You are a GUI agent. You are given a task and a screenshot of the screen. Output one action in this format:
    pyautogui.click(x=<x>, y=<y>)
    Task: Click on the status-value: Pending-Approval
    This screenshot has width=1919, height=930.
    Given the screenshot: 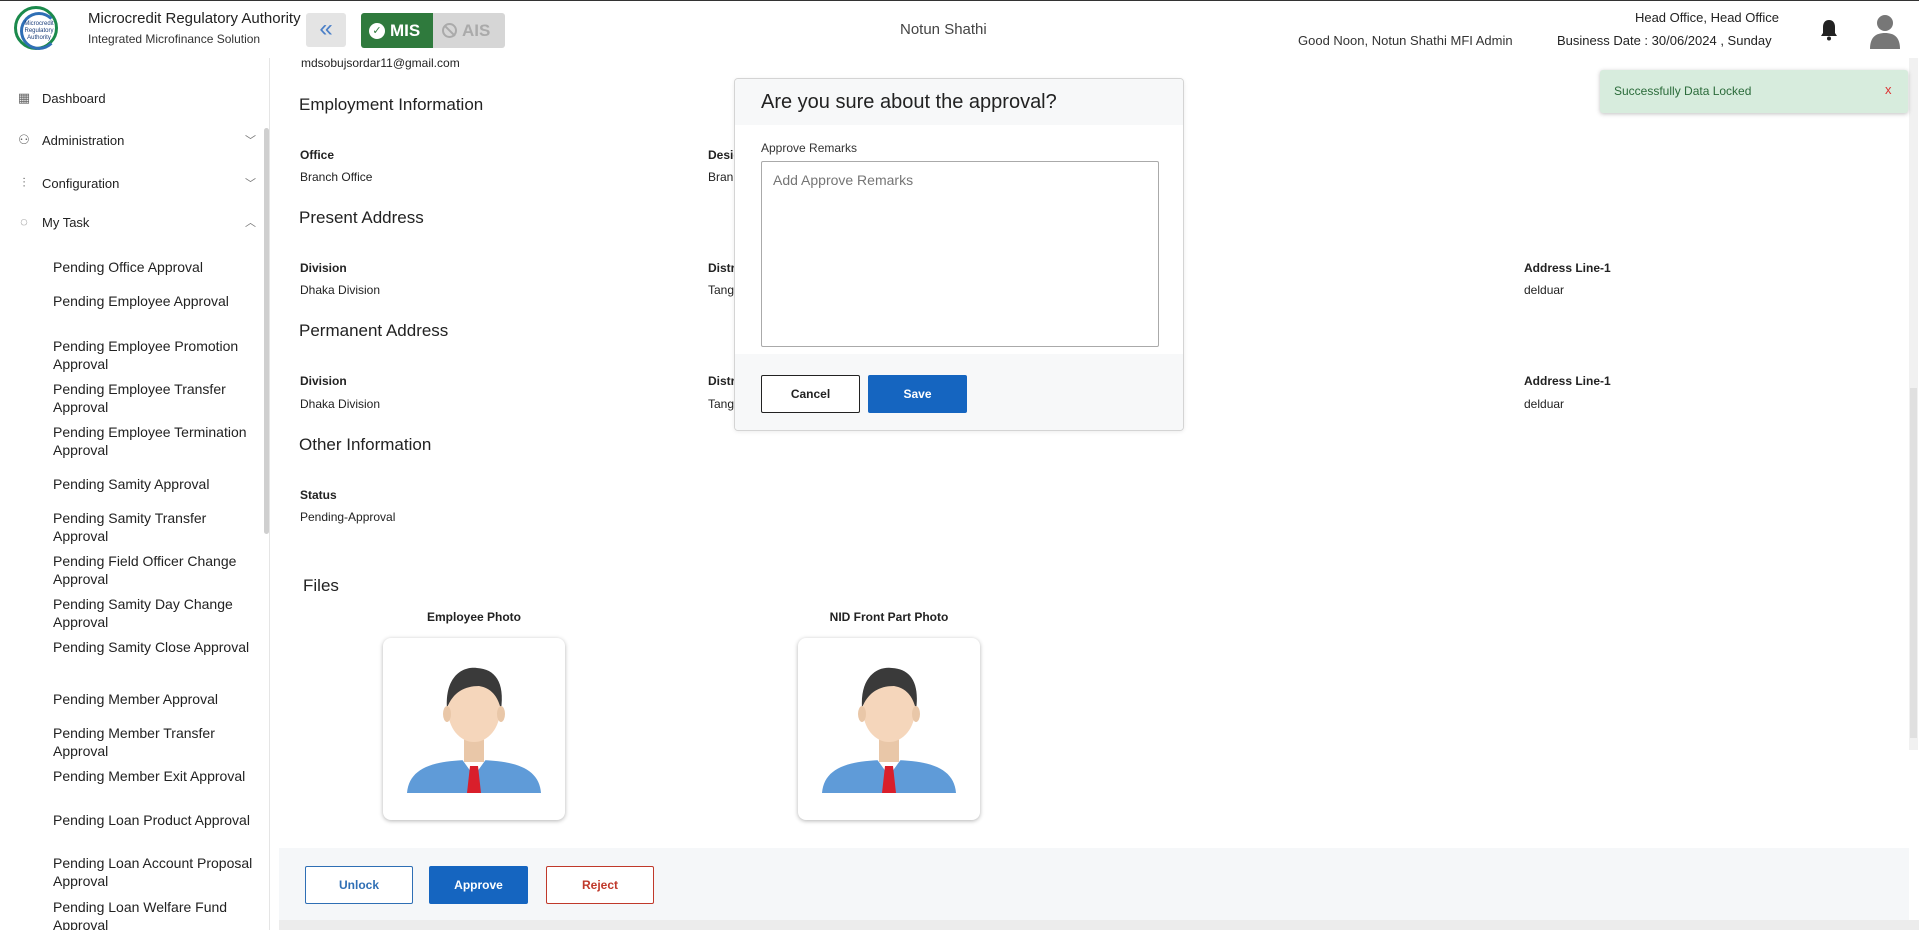 What is the action you would take?
    pyautogui.click(x=348, y=517)
    